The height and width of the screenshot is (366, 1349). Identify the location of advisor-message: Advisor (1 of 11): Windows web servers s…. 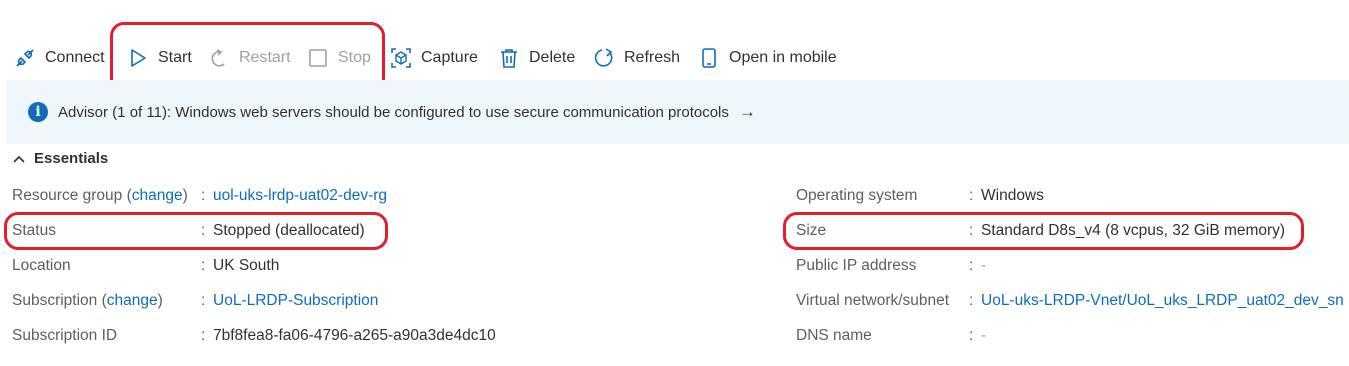
(393, 112).